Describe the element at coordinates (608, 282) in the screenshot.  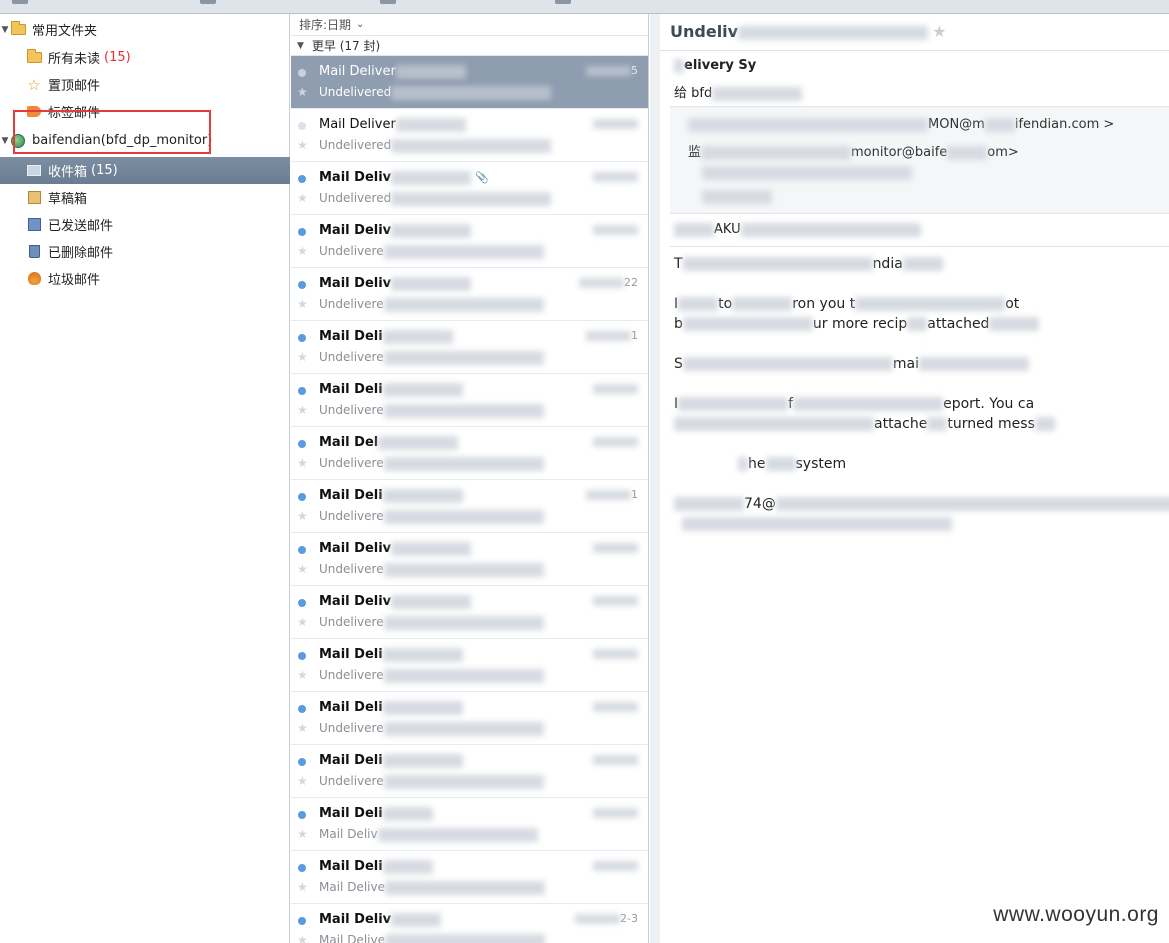
I see `message-date: 22` at that location.